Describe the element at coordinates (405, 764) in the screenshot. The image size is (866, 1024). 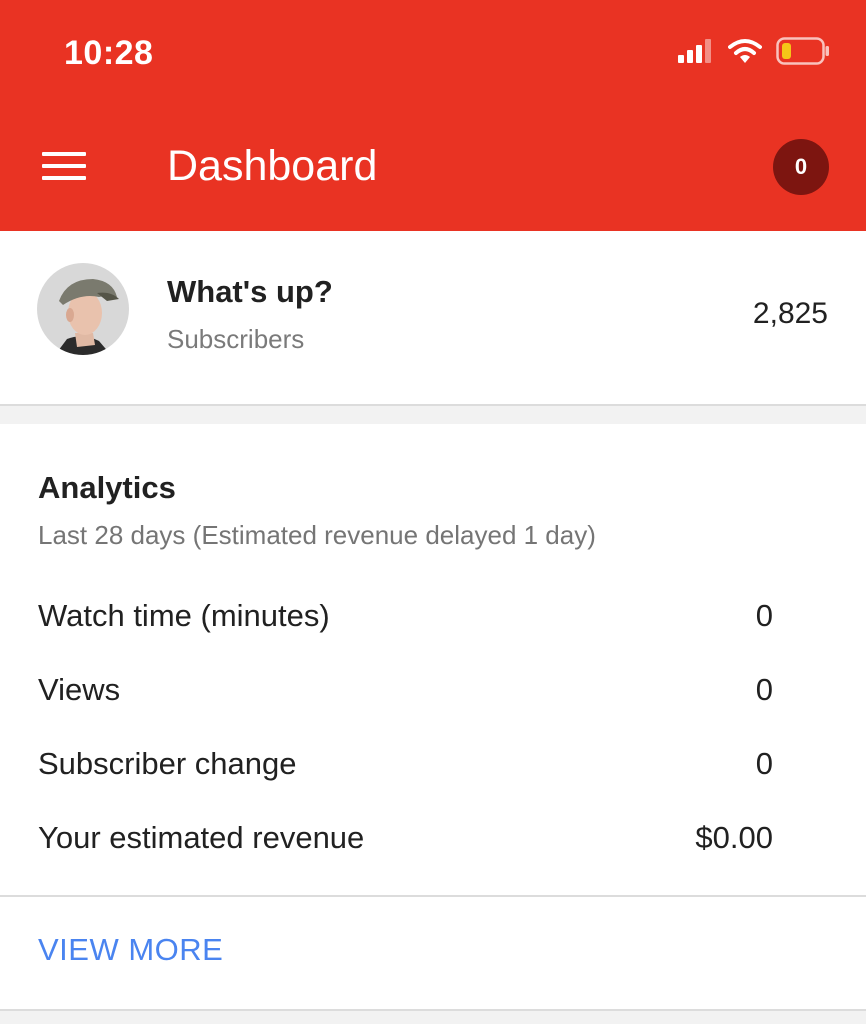
I see `metric-row-subscriber-change: Subscriber change 0` at that location.